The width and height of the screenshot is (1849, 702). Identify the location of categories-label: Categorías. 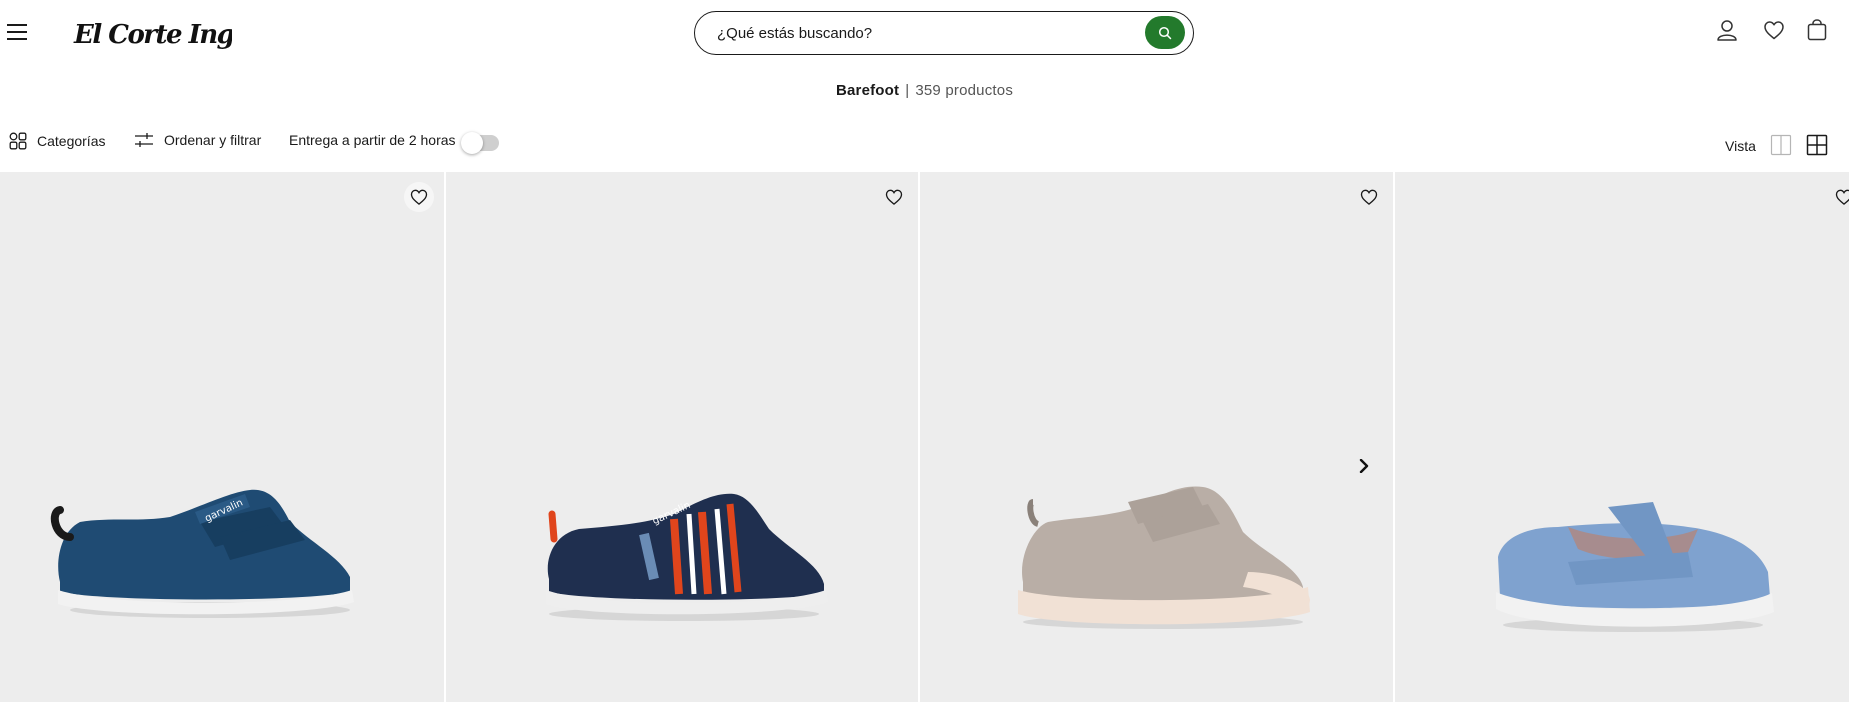
(71, 141).